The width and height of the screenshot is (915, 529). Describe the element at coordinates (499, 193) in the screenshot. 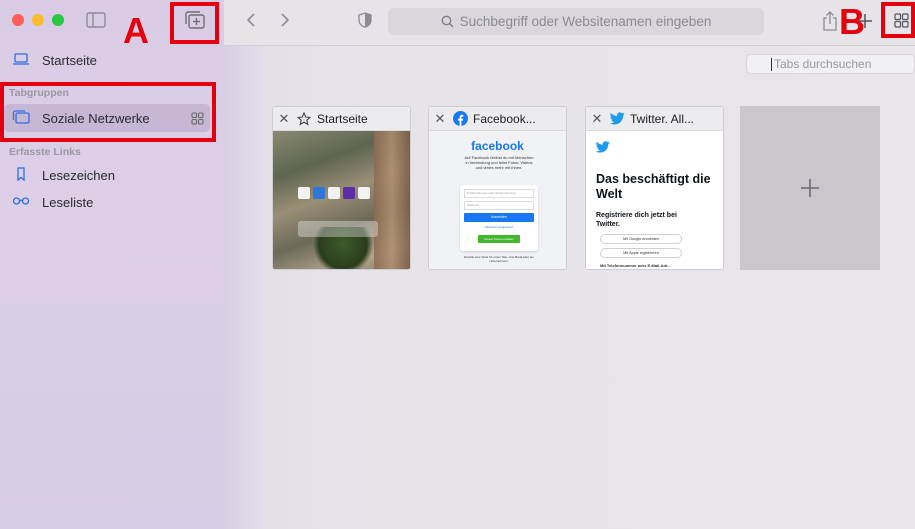

I see `email-field: E-Mail-Adresse oder Telefonnummer` at that location.